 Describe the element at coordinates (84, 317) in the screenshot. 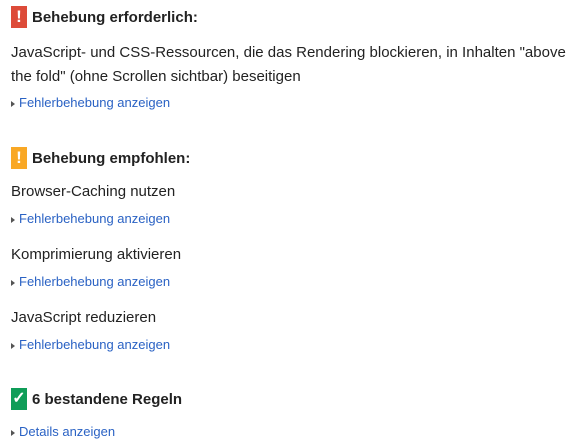

I see `rule-minify-javascript: JavaScript reduzieren` at that location.